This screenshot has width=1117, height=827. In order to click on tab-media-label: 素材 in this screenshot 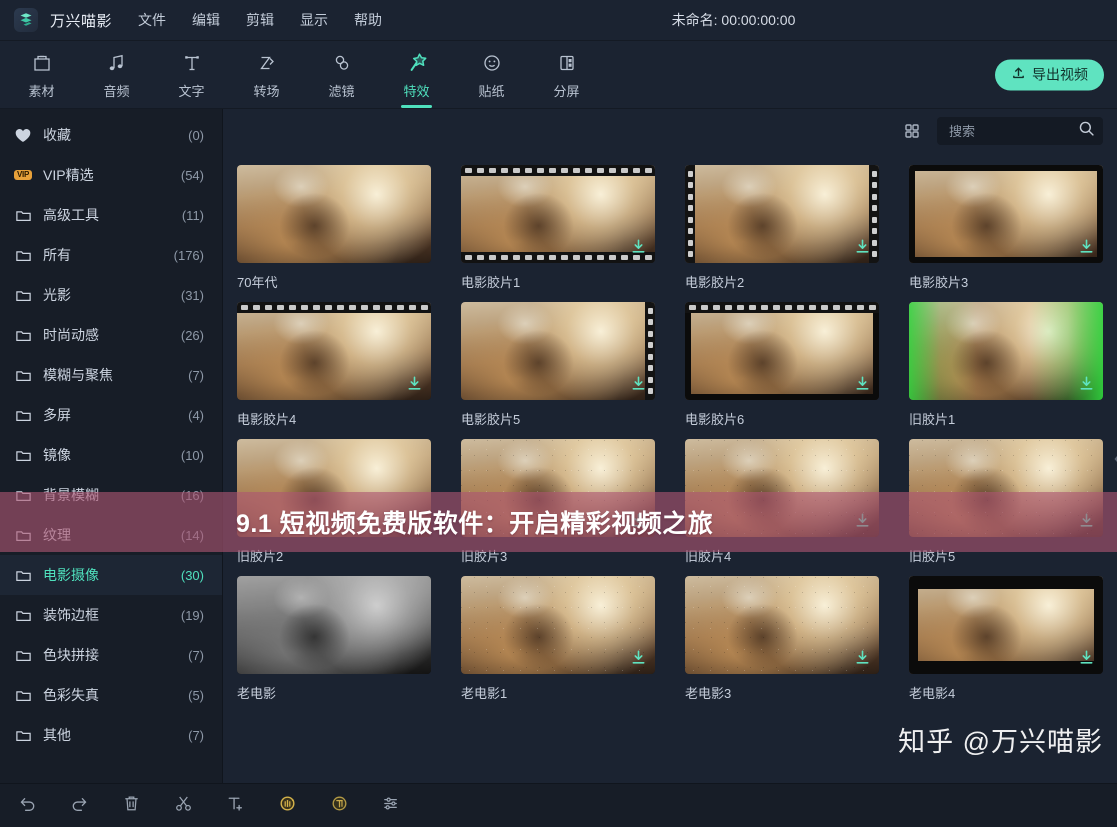, I will do `click(41, 91)`.